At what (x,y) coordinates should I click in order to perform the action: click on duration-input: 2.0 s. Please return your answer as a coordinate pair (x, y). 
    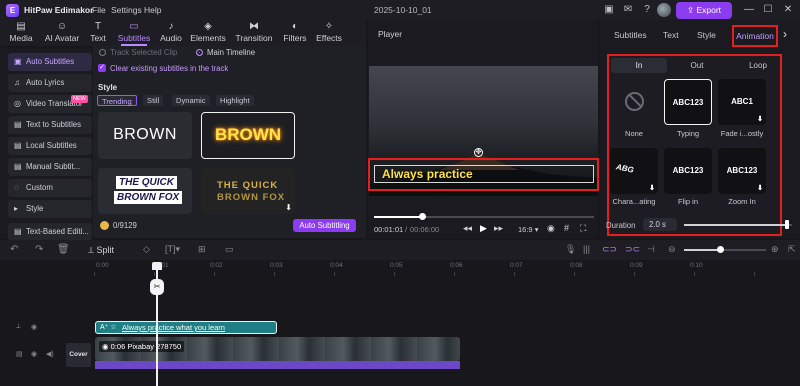
    Looking at the image, I should click on (660, 224).